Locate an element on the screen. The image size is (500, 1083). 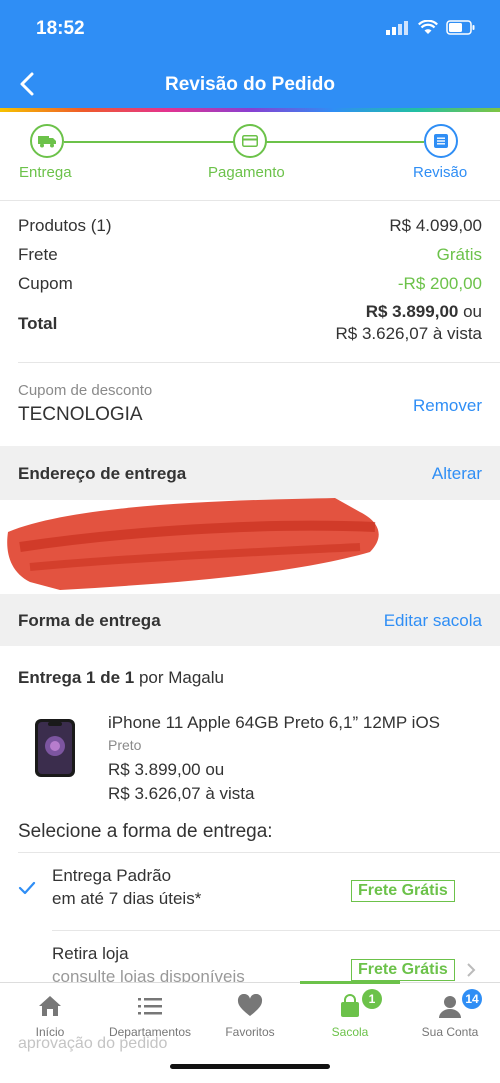
product-color: Preto is located at coordinates (125, 745).